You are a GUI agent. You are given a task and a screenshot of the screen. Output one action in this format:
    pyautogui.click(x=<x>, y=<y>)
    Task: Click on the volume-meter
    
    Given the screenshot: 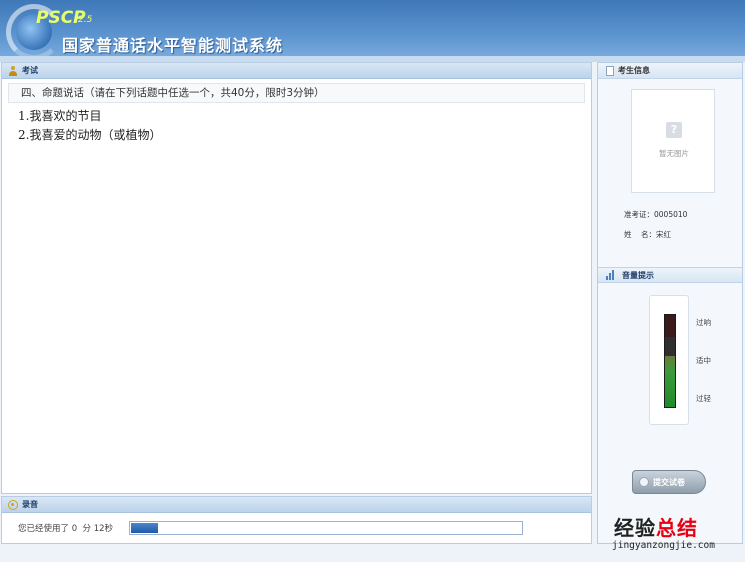 What is the action you would take?
    pyautogui.click(x=670, y=361)
    